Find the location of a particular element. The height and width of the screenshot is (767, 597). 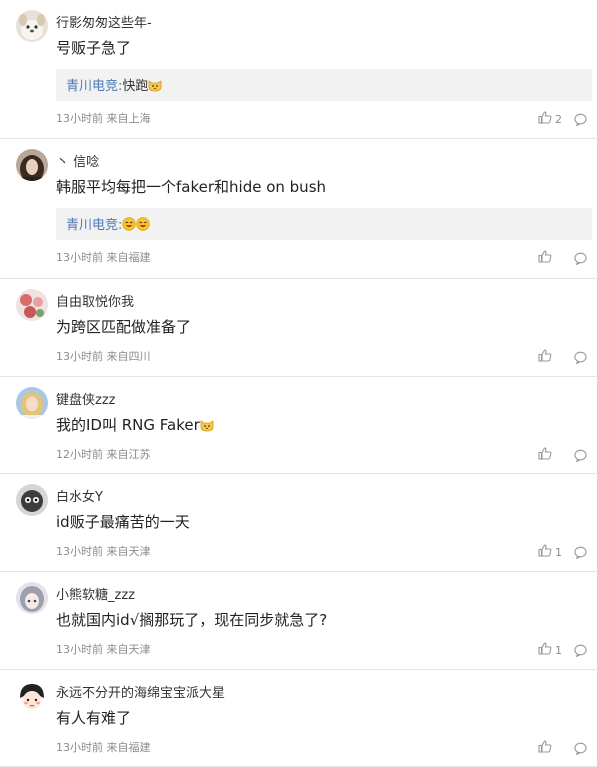

reply-text: 快跑 is located at coordinates (135, 86).